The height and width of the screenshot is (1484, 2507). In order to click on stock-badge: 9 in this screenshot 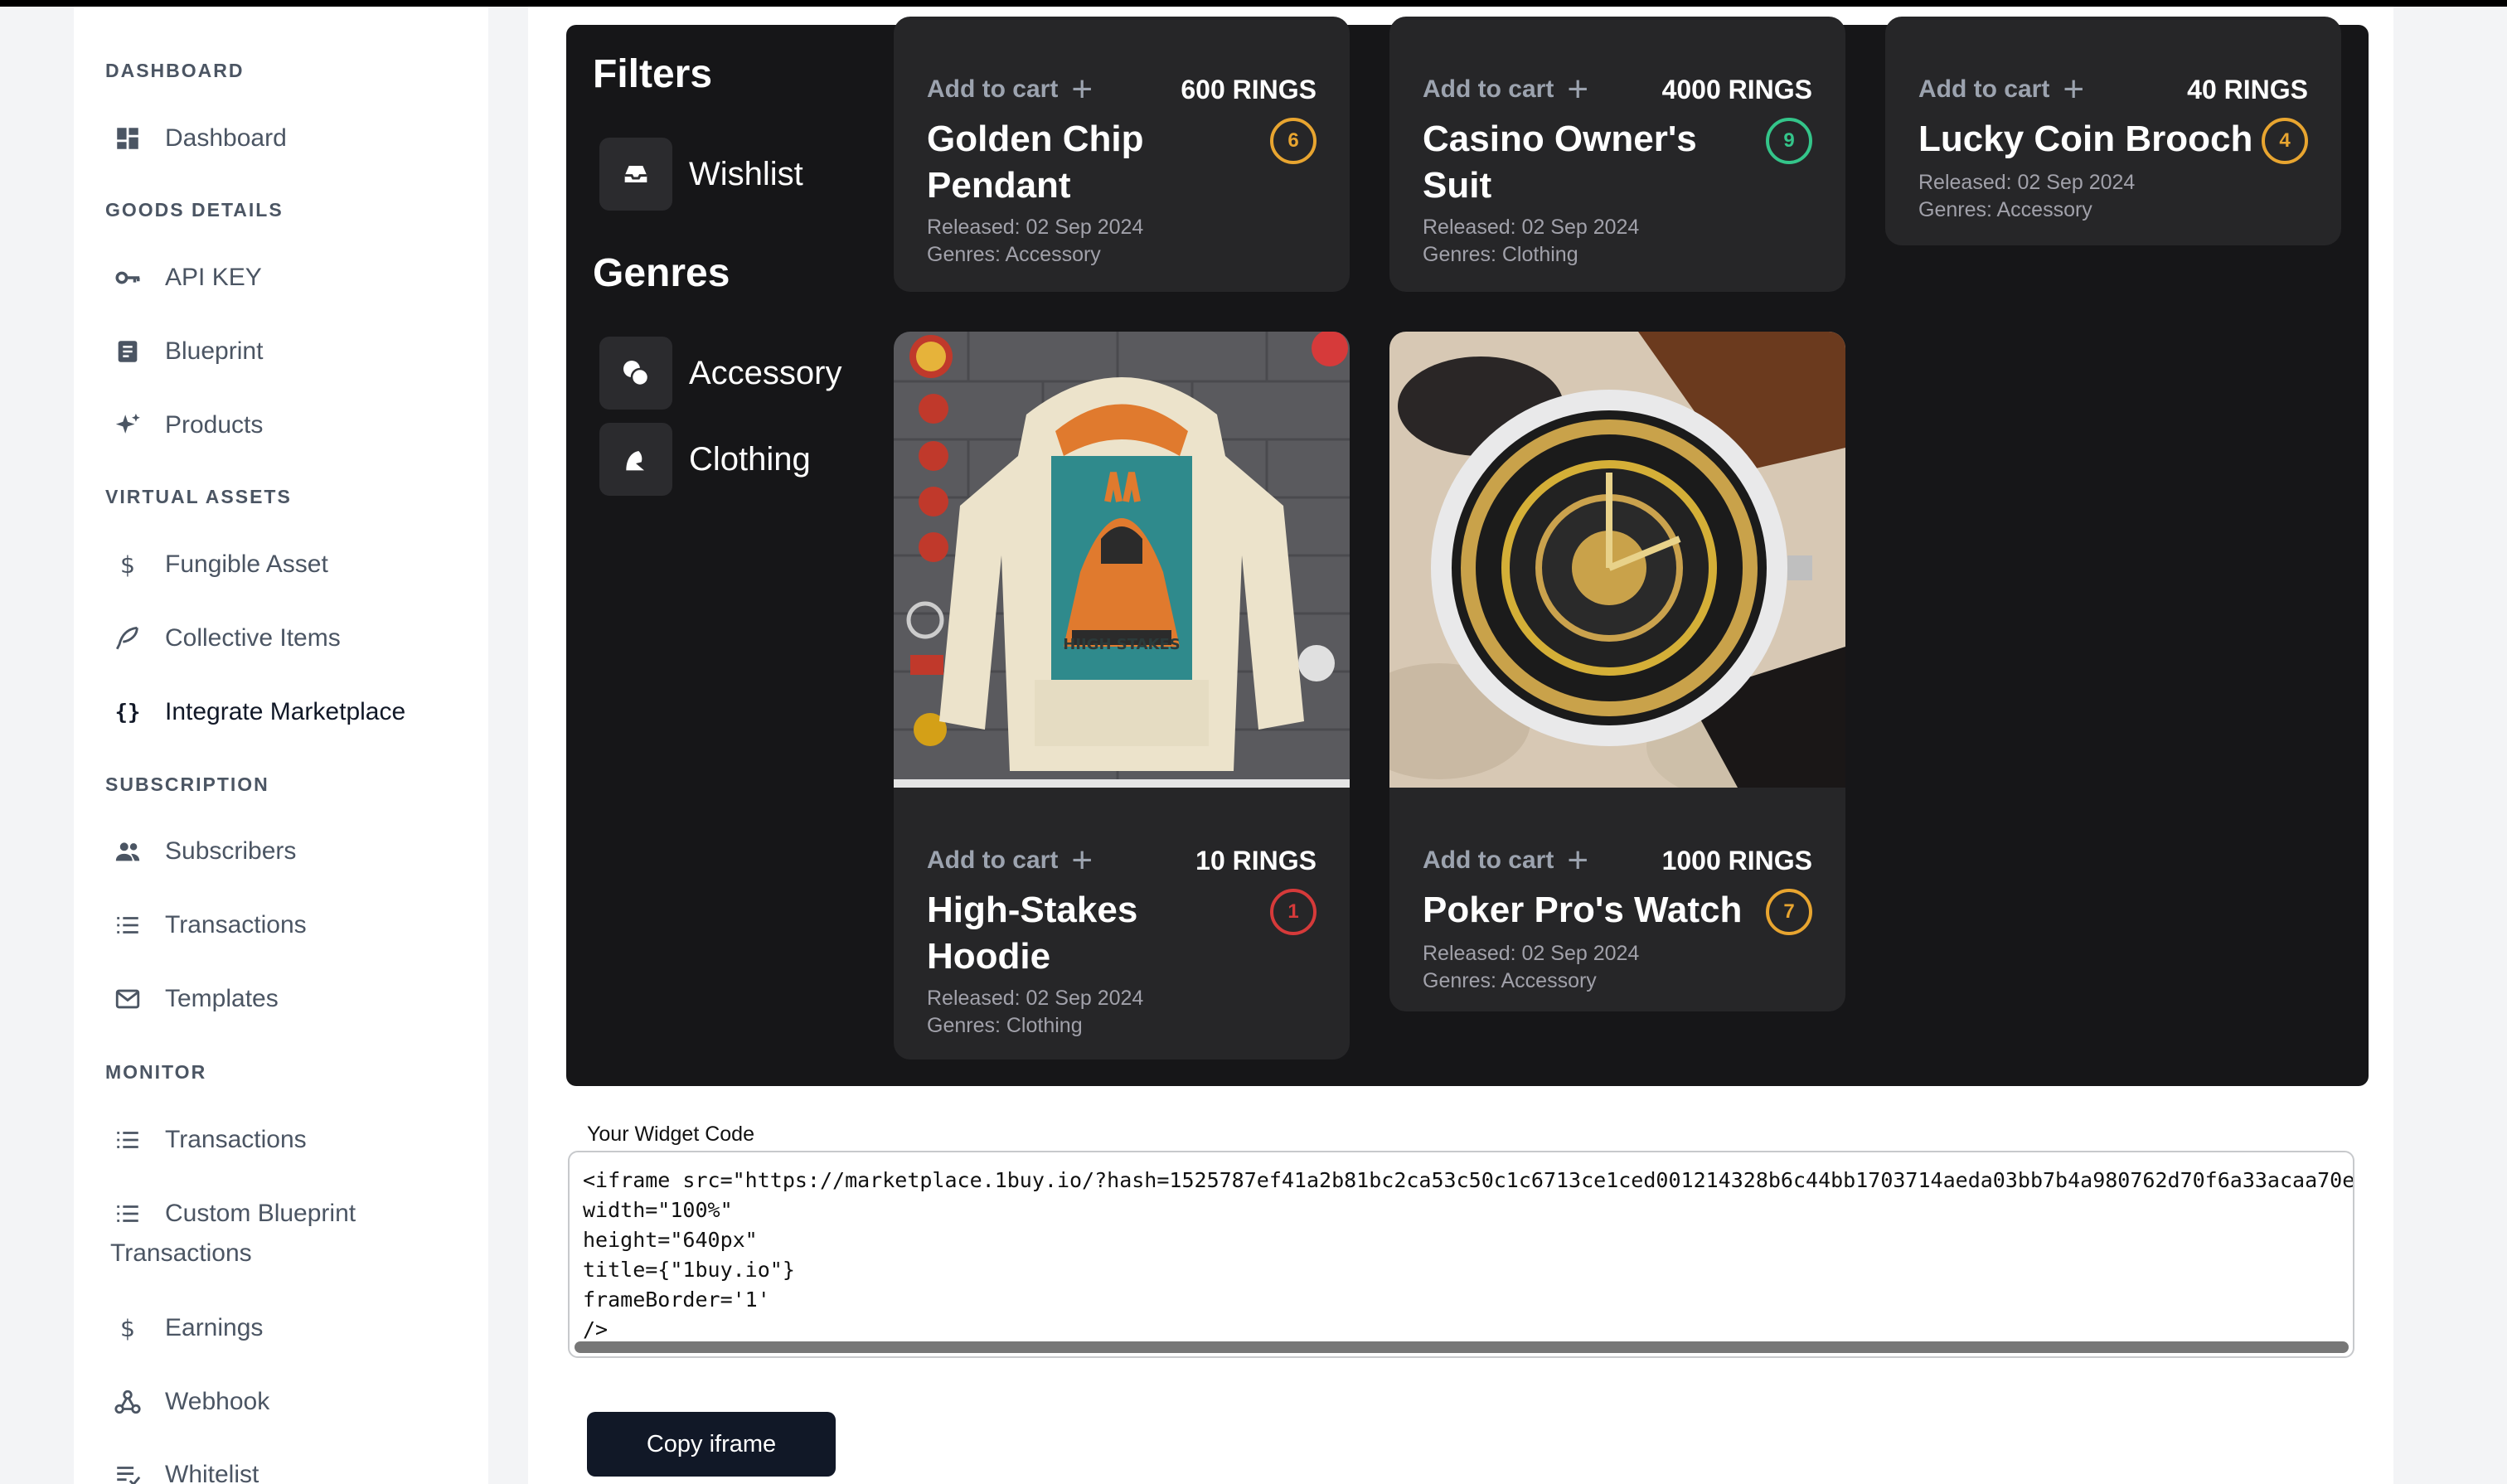, I will do `click(1789, 141)`.